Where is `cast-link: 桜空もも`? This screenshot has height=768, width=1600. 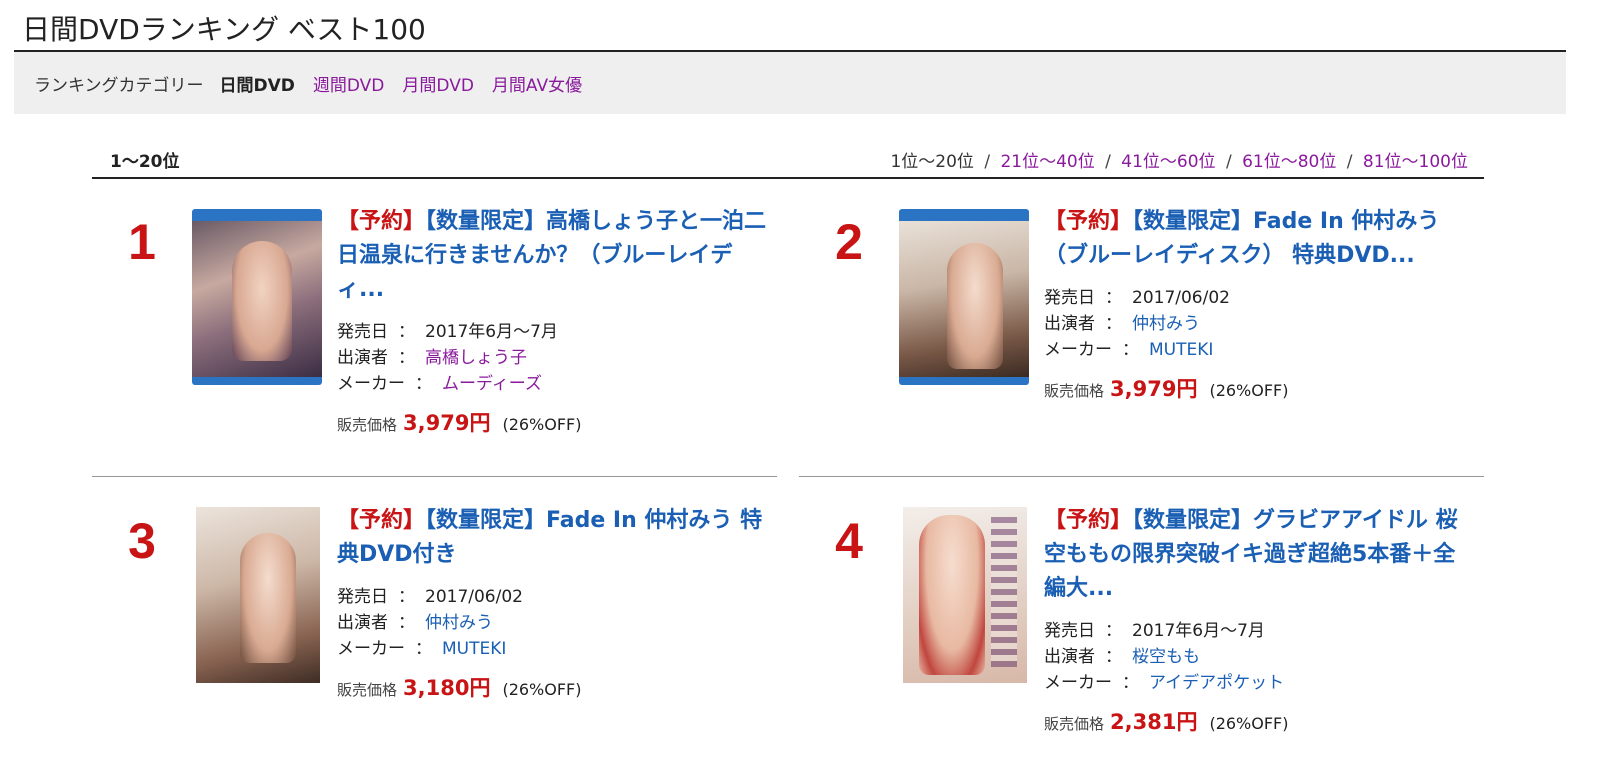
cast-link: 桜空もも is located at coordinates (1166, 657).